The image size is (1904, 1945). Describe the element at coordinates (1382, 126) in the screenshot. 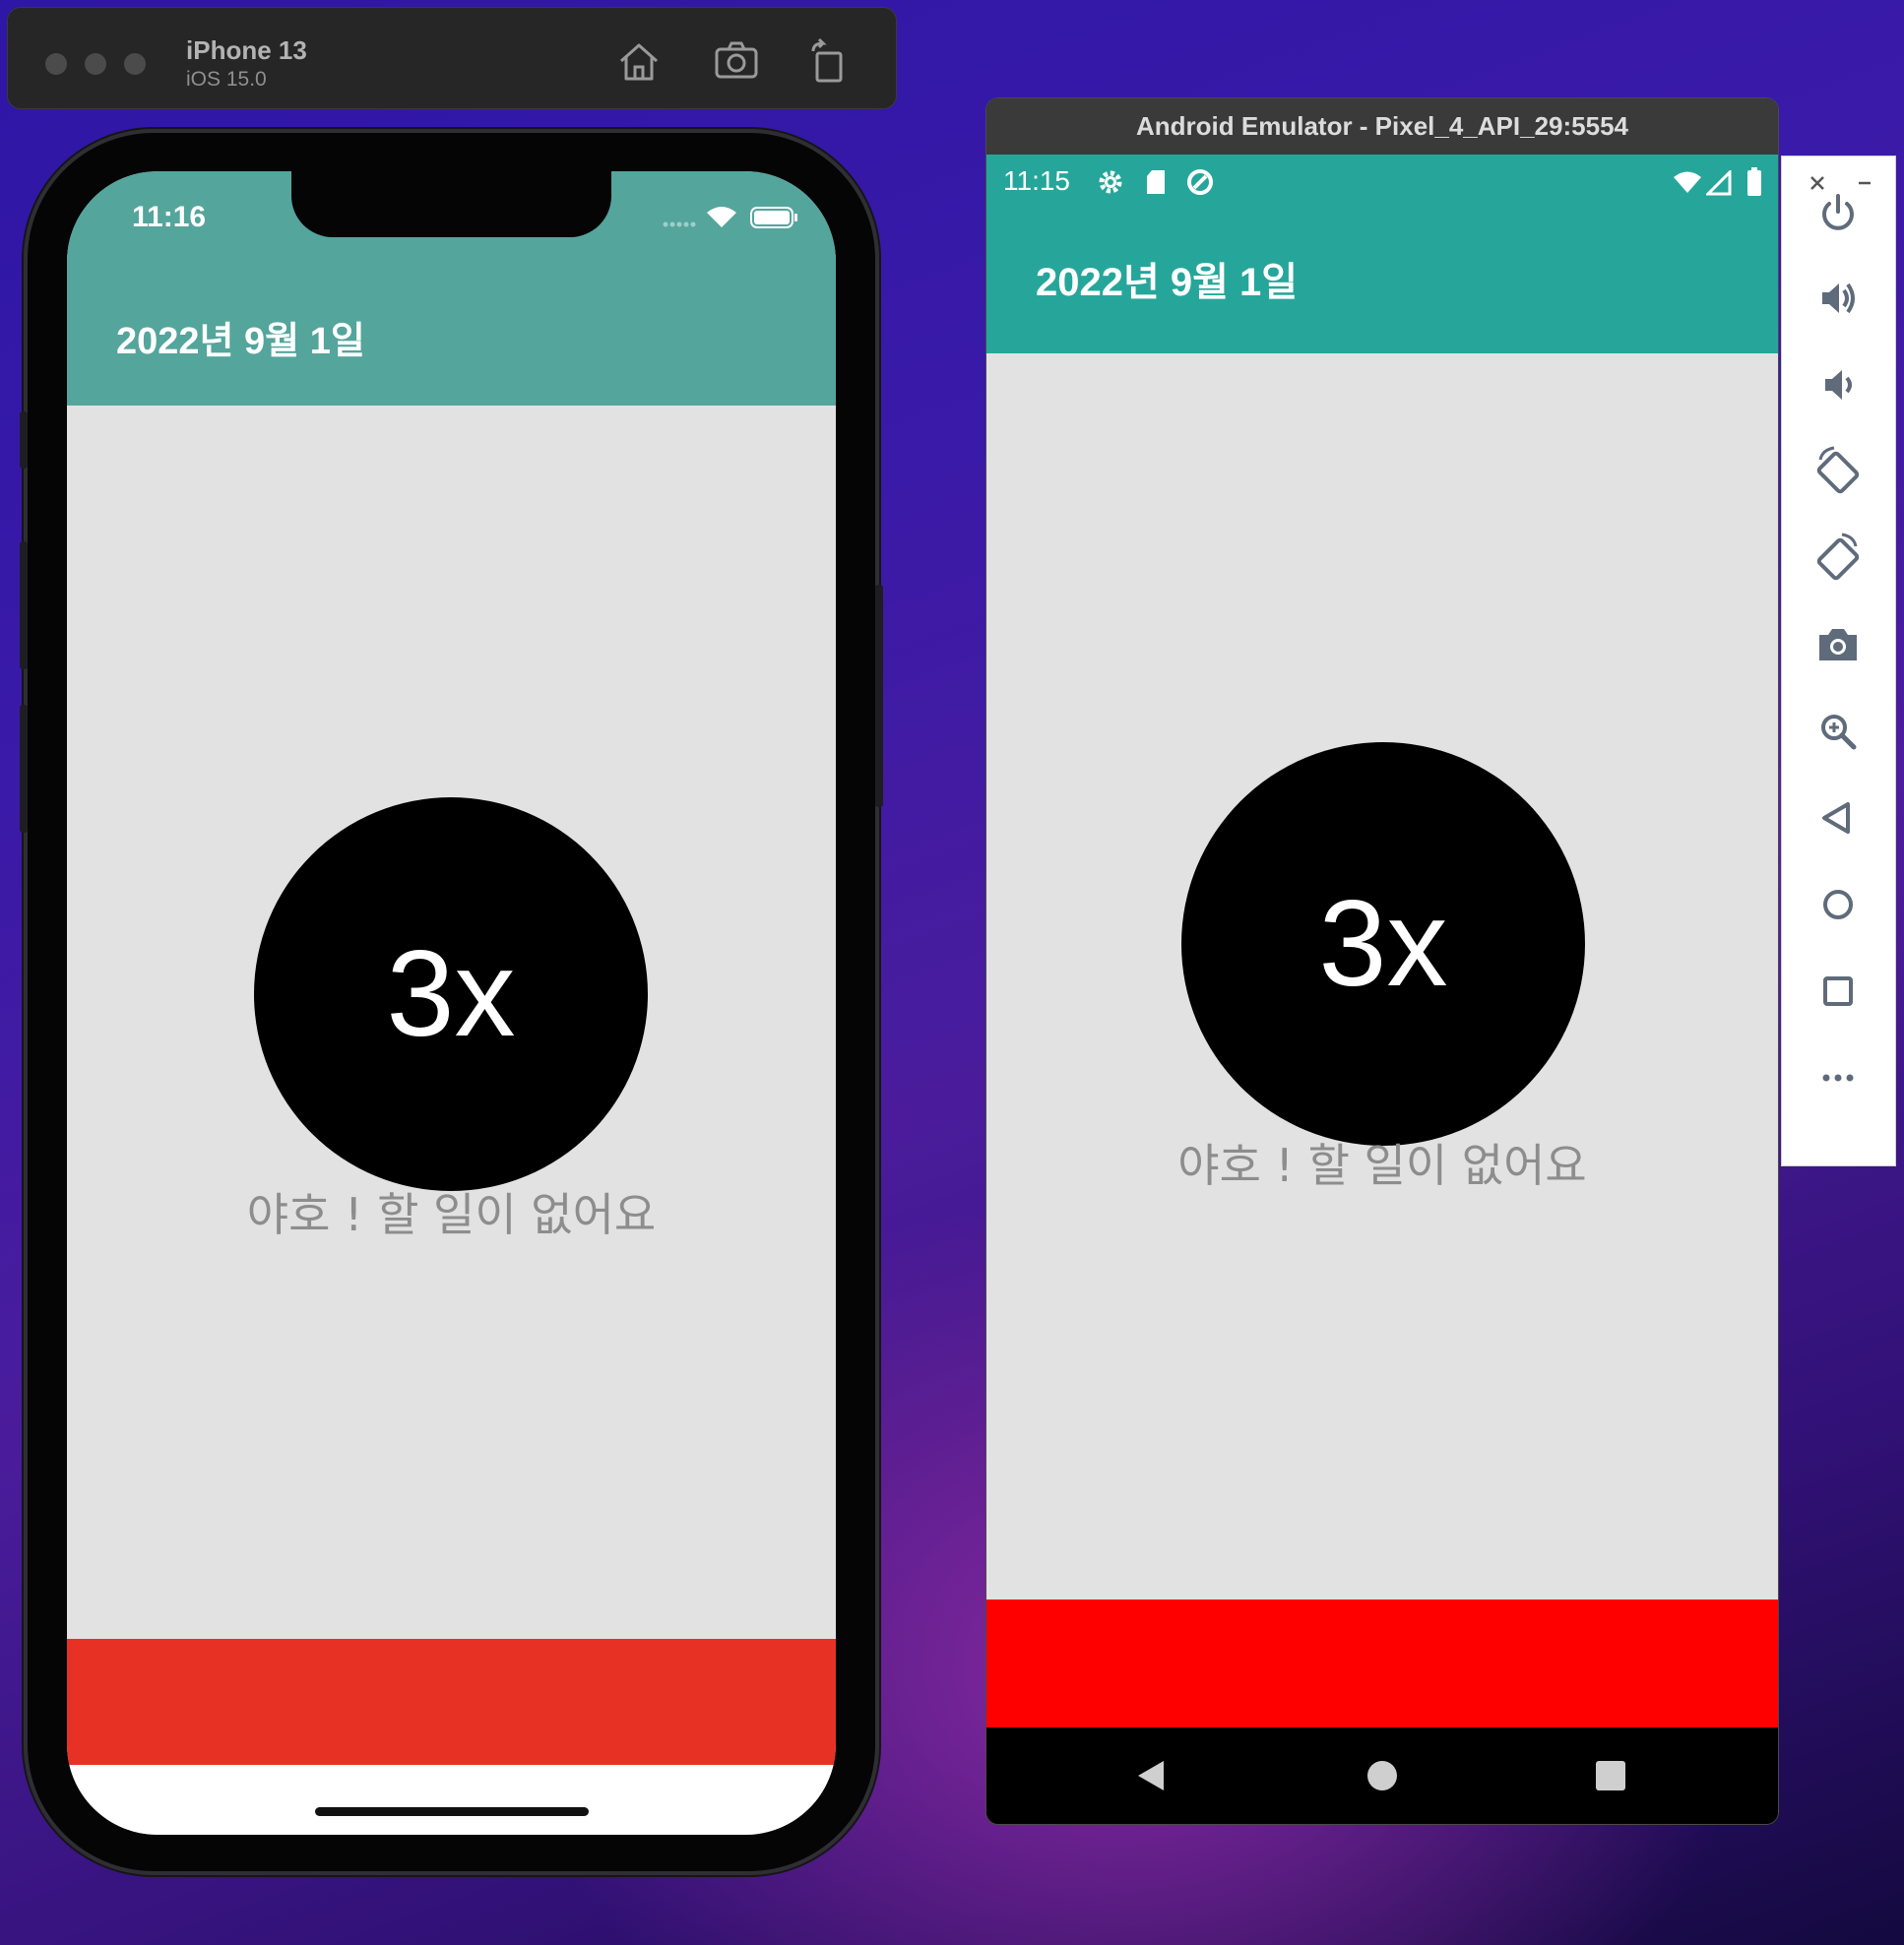

I see `emulator-title-bar: Android Emulator - Pixel_4_API_29:5554` at that location.